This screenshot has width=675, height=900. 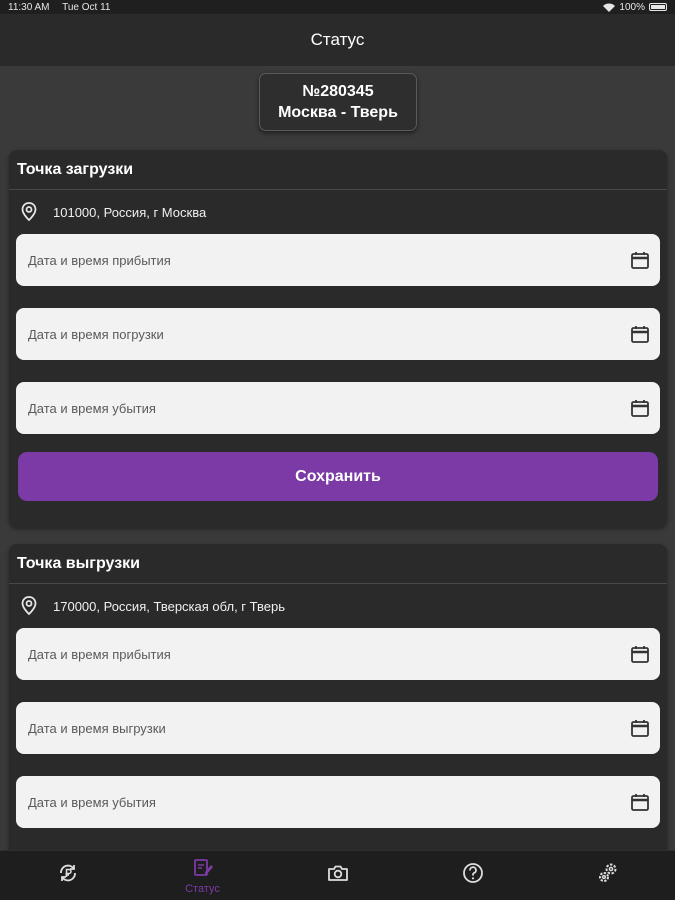 I want to click on battery-icon, so click(x=658, y=7).